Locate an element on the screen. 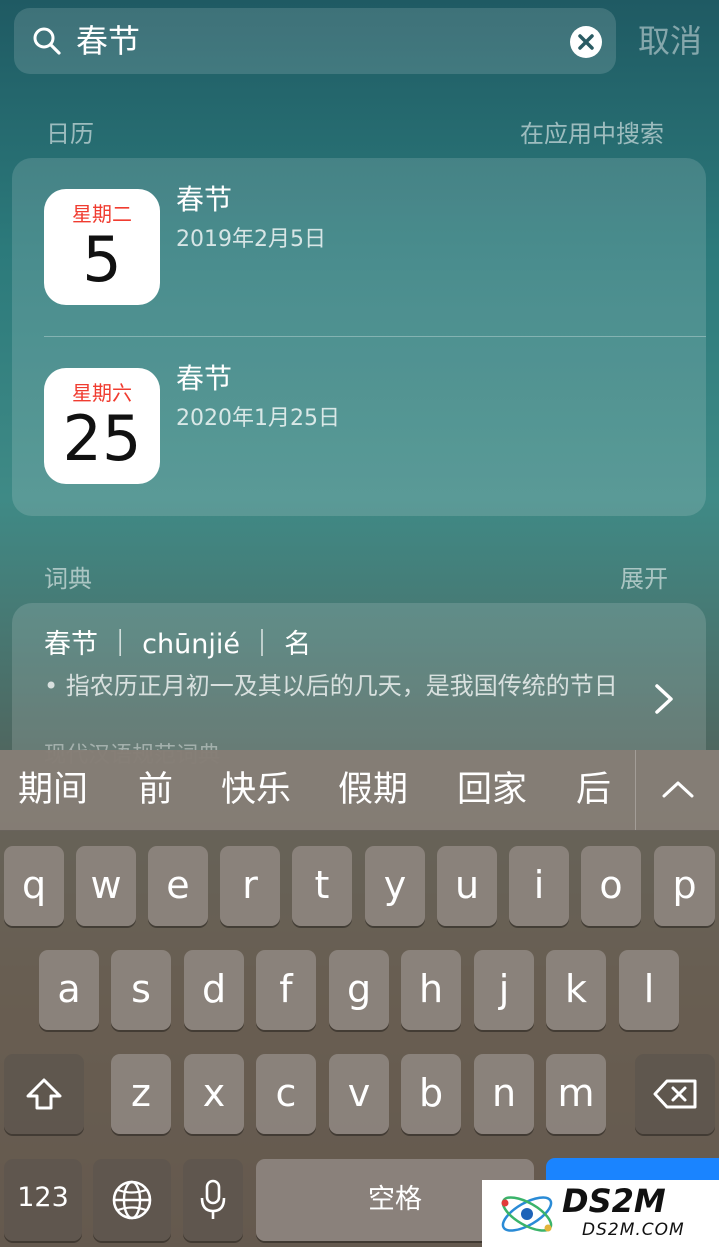 The height and width of the screenshot is (1247, 719). dictionary-section-title: 词典 is located at coordinates (68, 579).